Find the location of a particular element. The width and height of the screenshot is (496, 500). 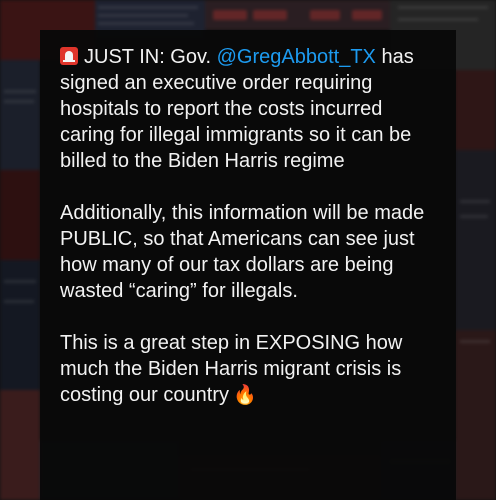

fire-icon: 🔥 is located at coordinates (244, 395).